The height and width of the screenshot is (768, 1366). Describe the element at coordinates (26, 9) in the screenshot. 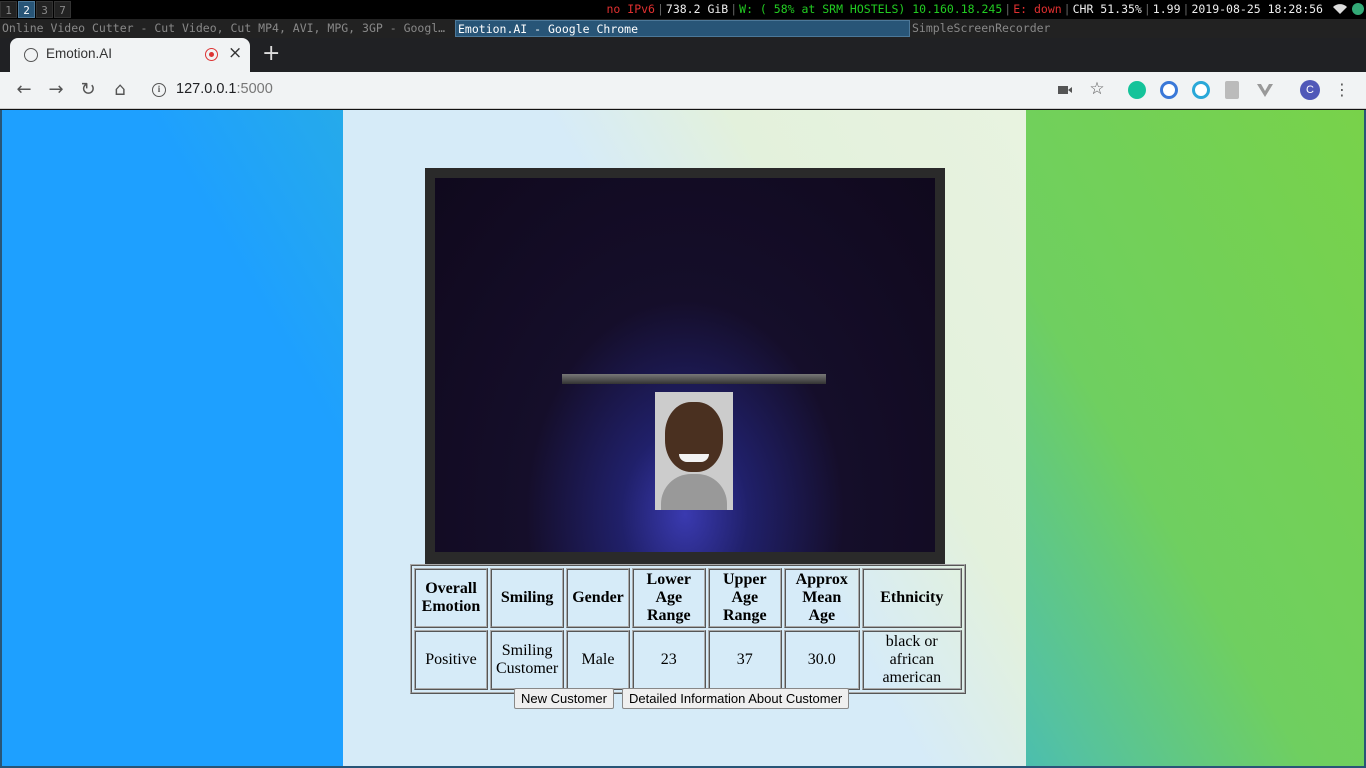

I see `workspace-2: 2` at that location.